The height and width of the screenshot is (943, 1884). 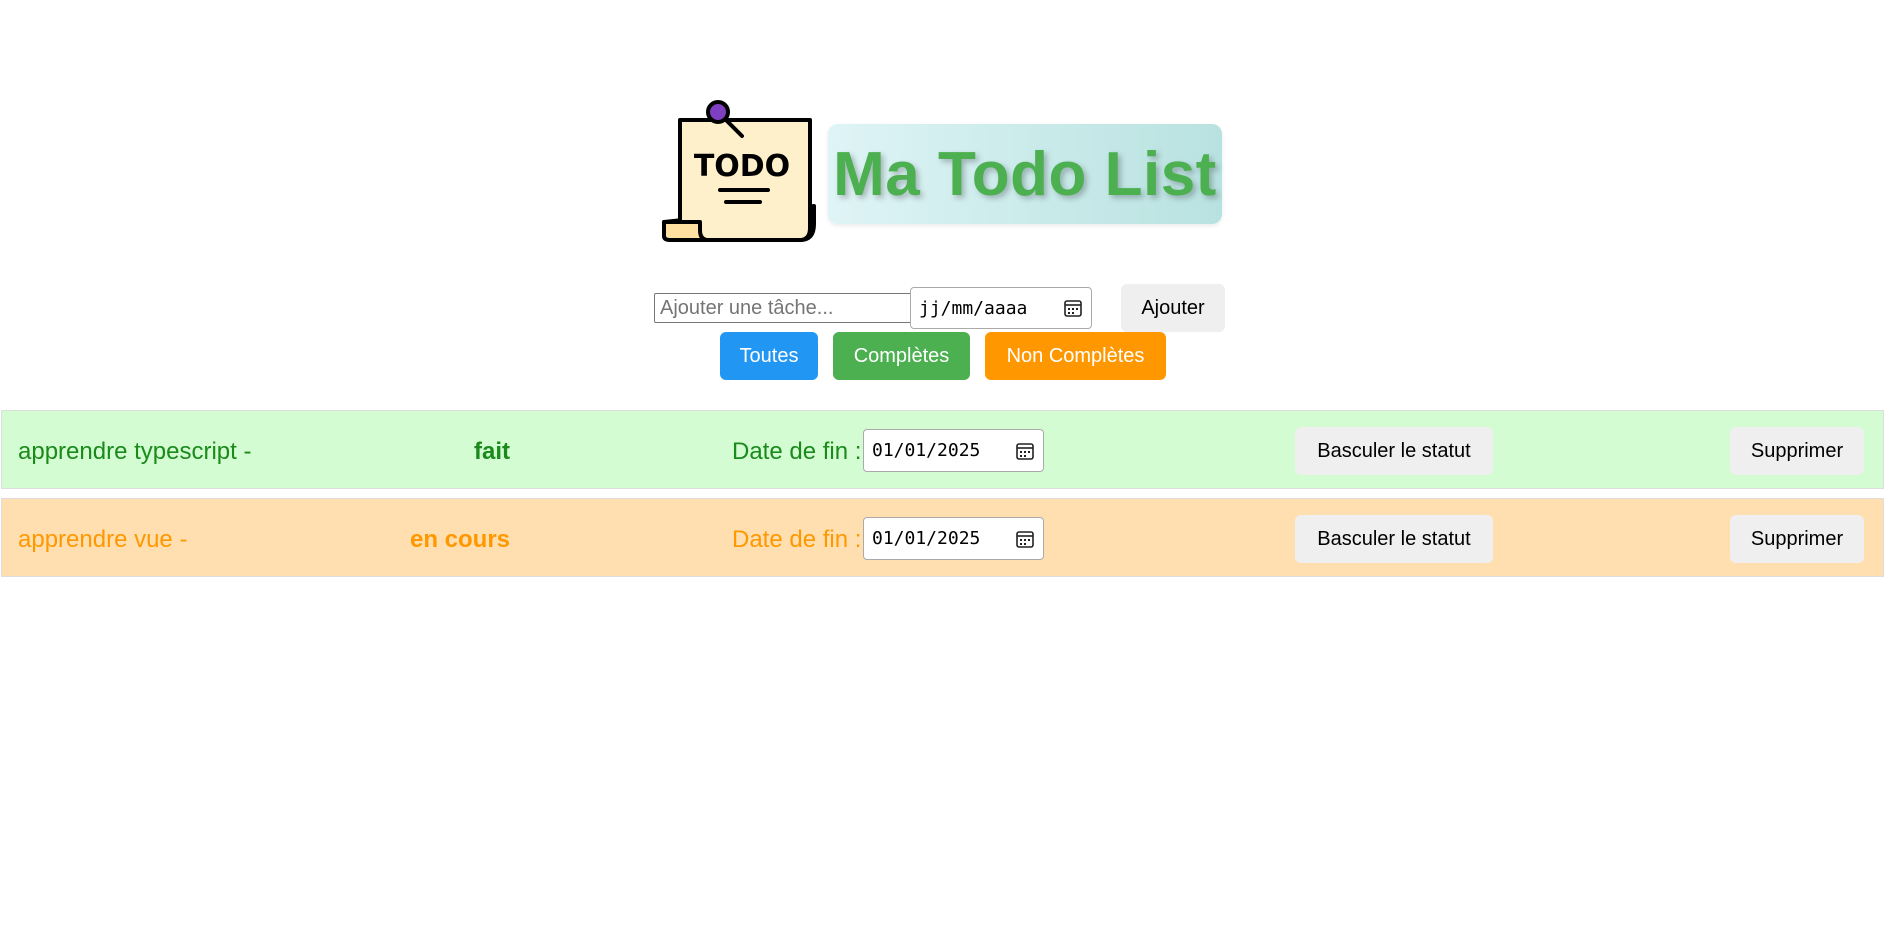 What do you see at coordinates (783, 308) in the screenshot?
I see `task-input` at bounding box center [783, 308].